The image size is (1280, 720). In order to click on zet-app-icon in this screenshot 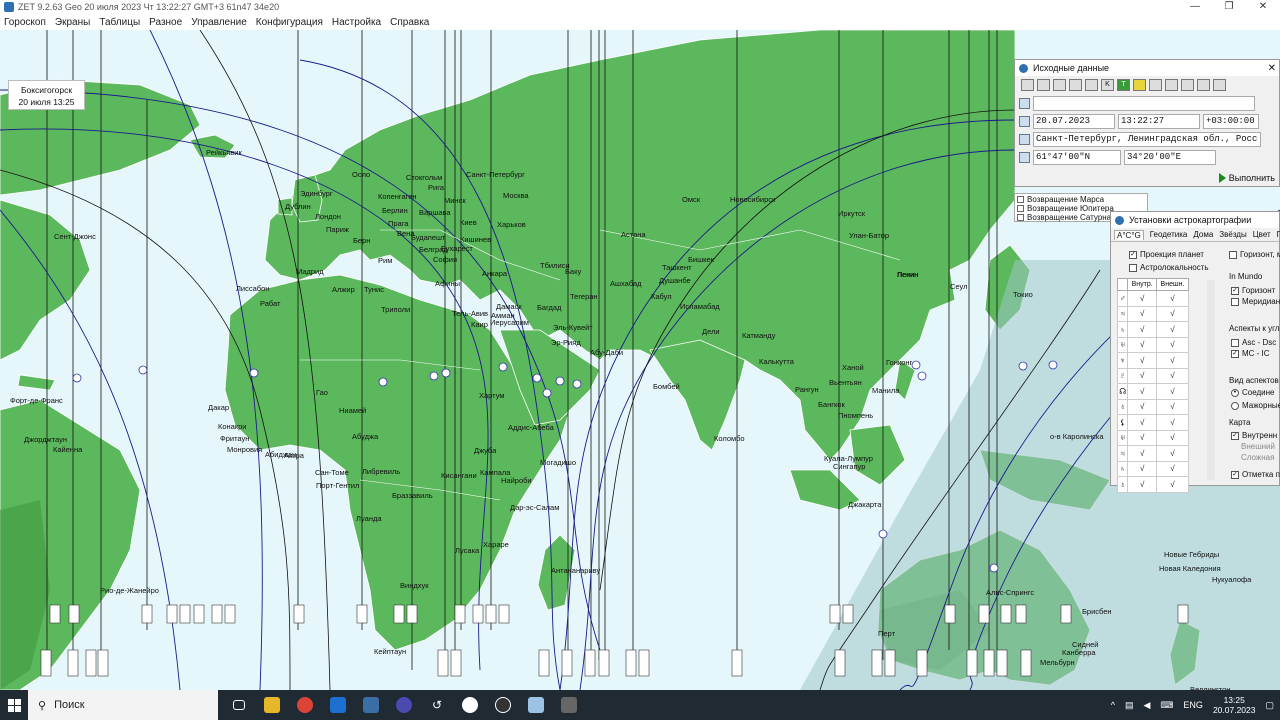, I will do `click(371, 705)`.